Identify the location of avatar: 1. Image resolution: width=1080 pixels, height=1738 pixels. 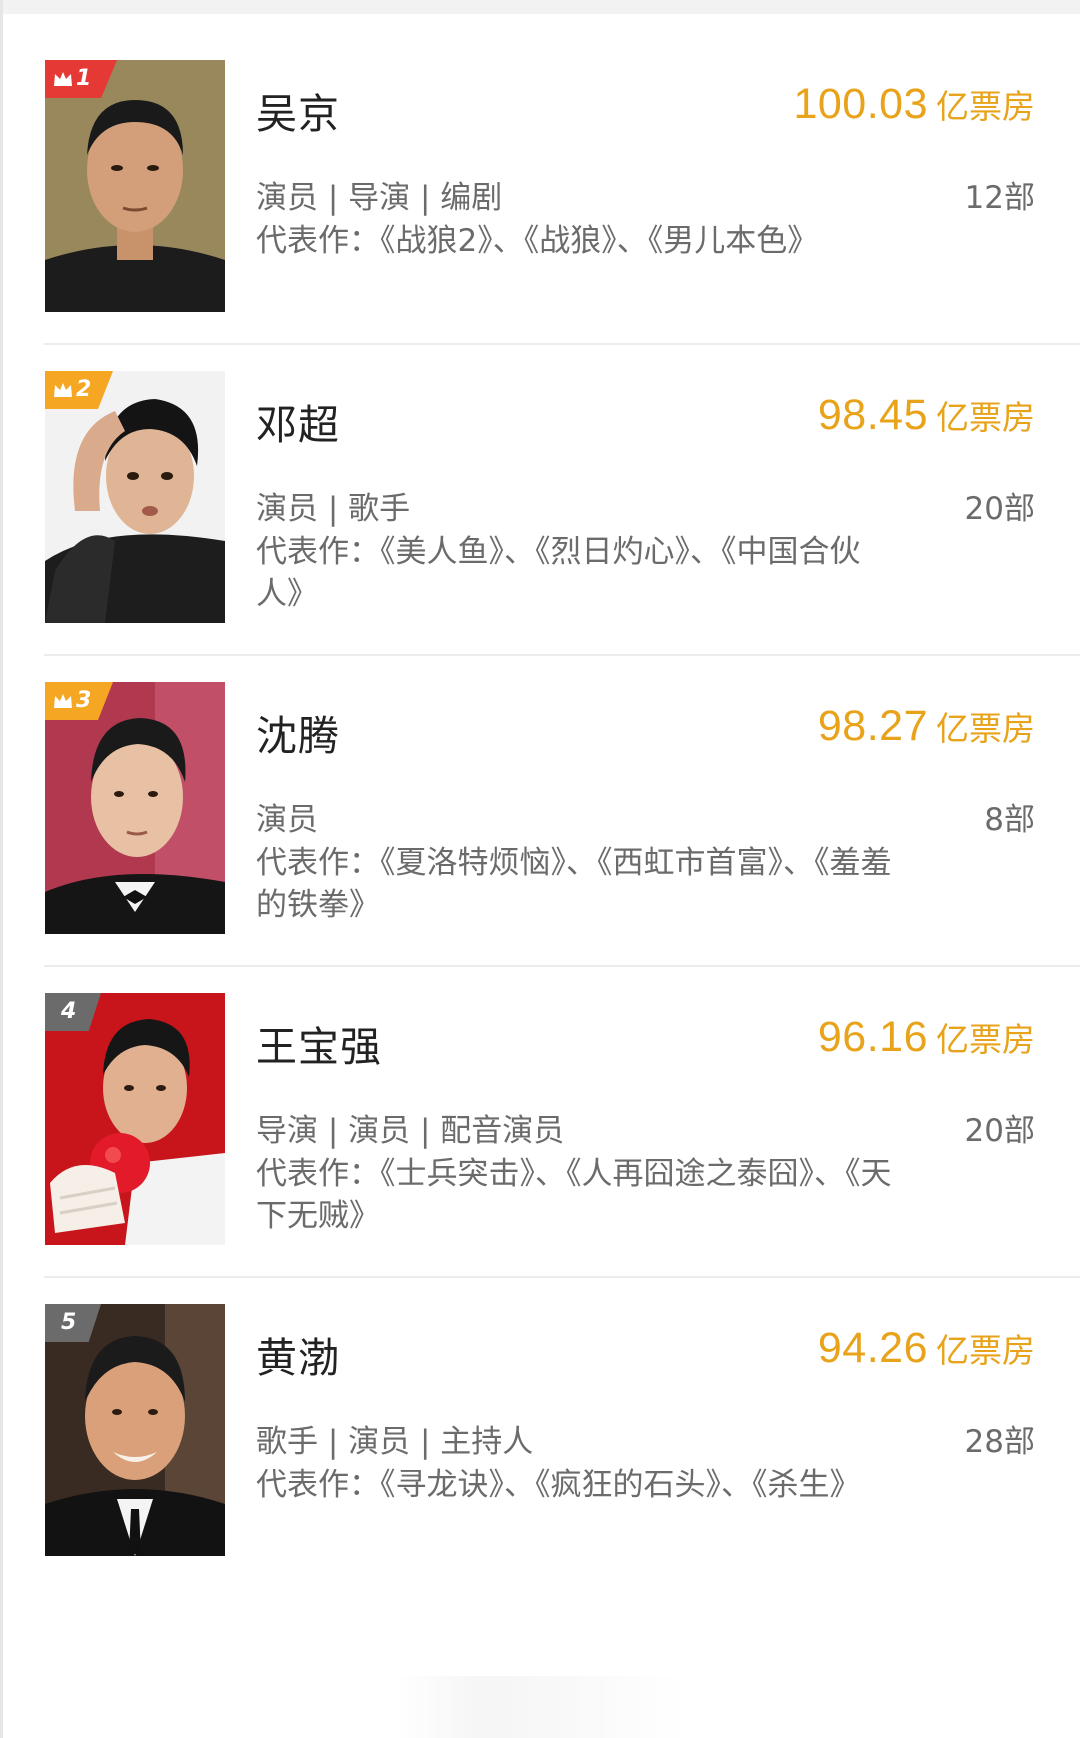
(135, 186).